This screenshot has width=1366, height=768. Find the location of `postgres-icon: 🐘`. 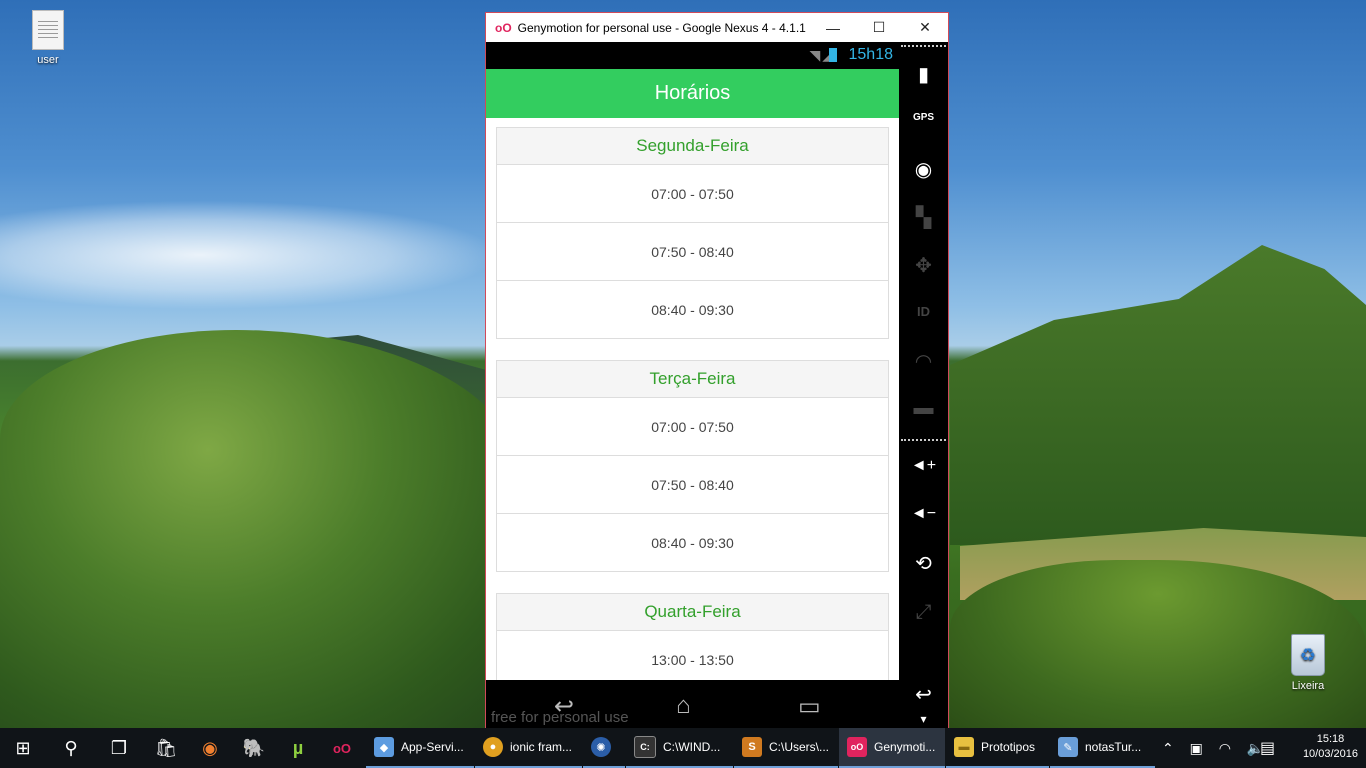

postgres-icon: 🐘 is located at coordinates (254, 748).